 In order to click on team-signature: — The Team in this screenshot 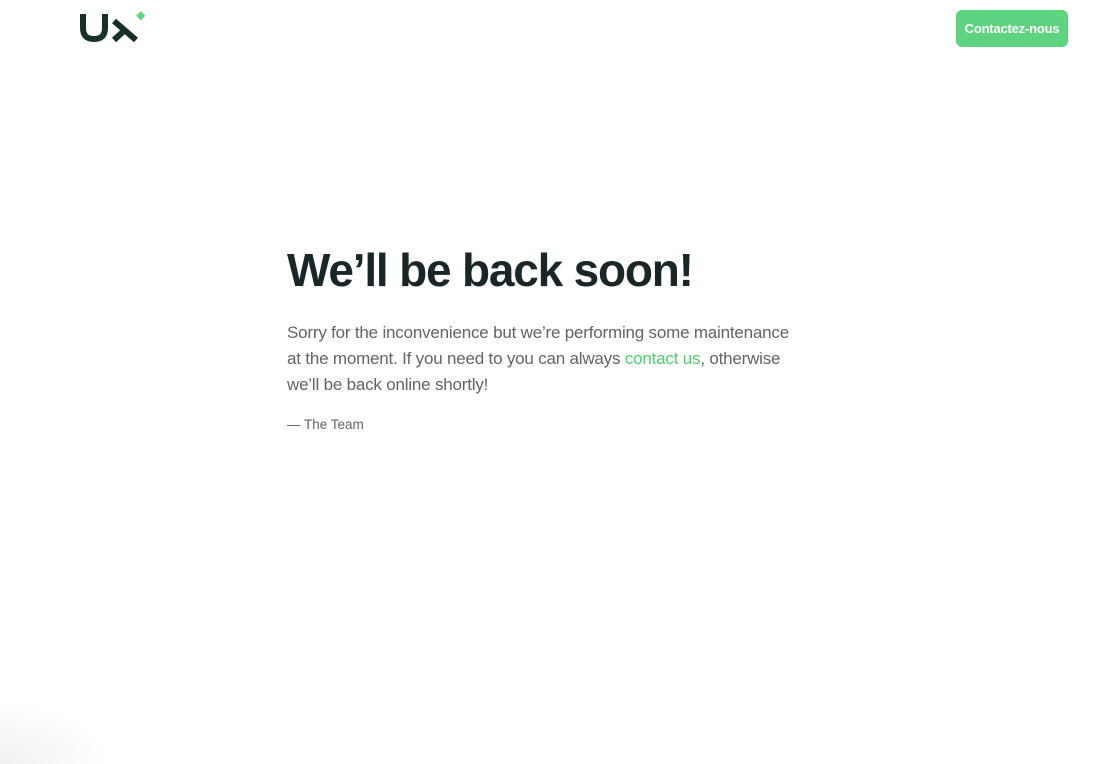, I will do `click(325, 425)`.